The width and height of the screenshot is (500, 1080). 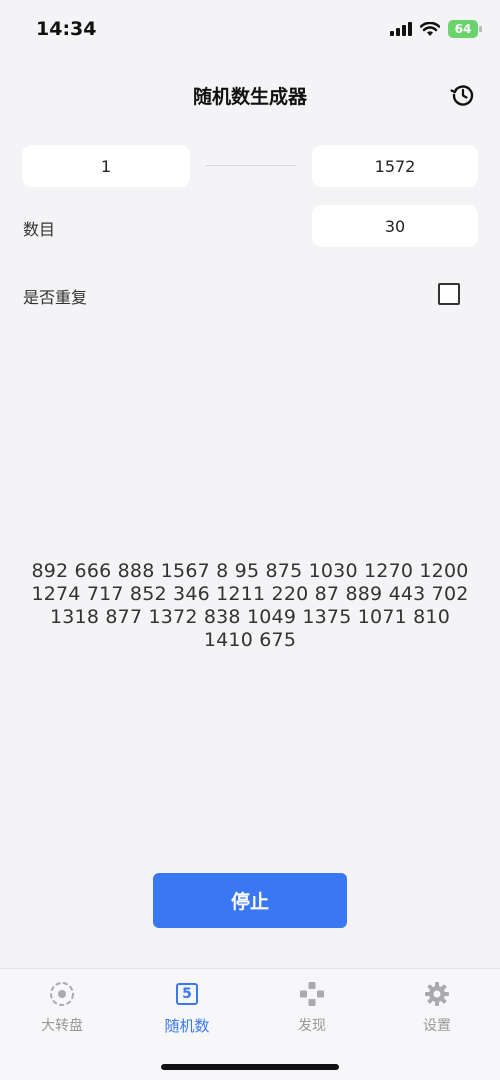 I want to click on history-icon, so click(x=462, y=95).